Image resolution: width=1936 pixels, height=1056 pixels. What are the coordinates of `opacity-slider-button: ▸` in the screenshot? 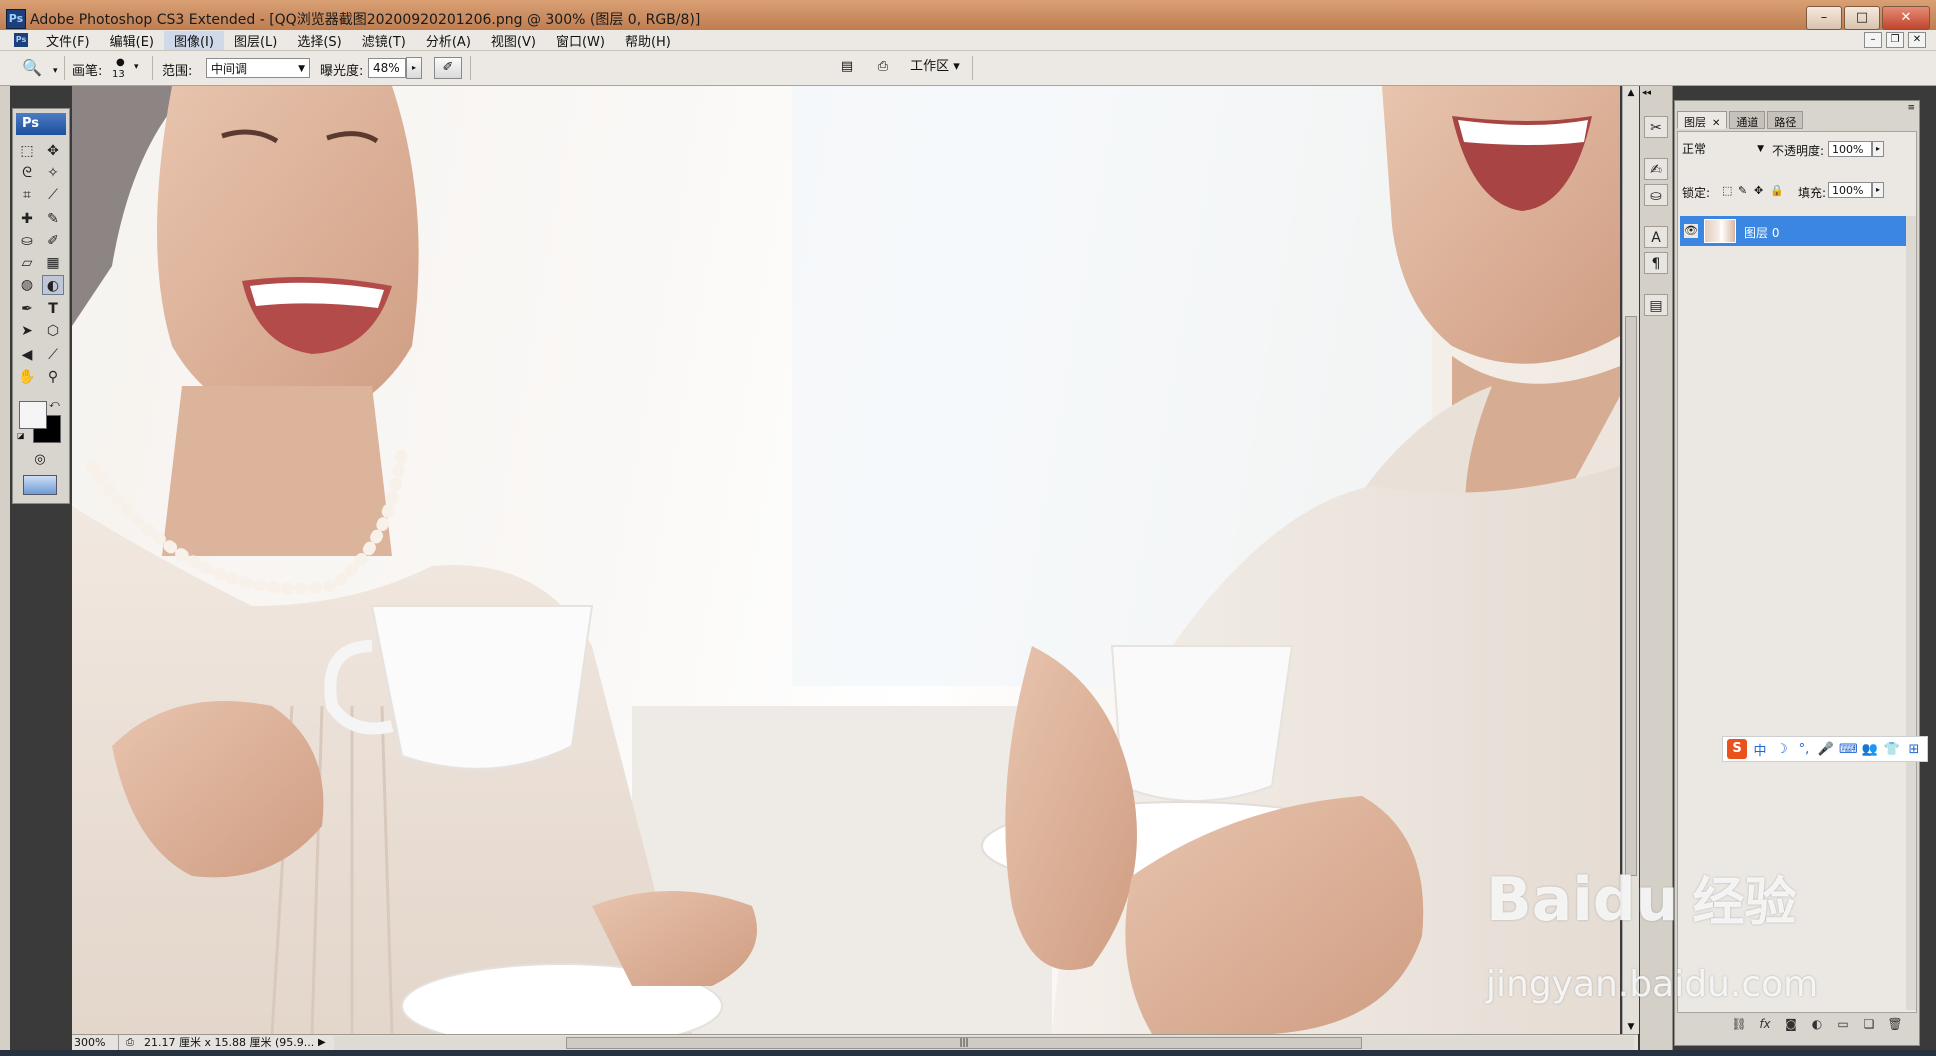 It's located at (1878, 149).